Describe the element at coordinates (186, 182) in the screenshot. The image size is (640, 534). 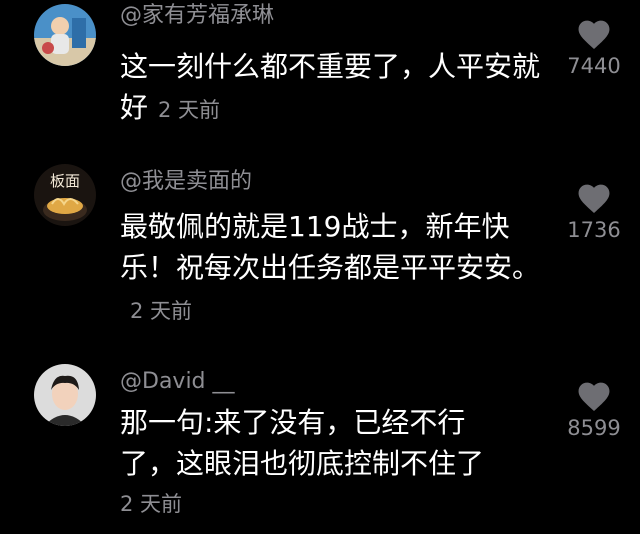
I see `comment-username: @我是卖面的` at that location.